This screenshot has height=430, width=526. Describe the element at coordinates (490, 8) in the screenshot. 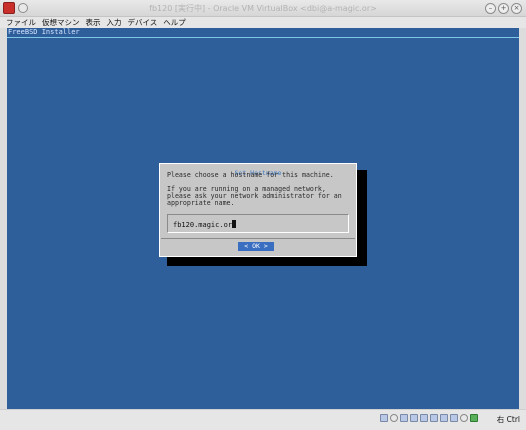

I see `minimize-icon: –` at that location.